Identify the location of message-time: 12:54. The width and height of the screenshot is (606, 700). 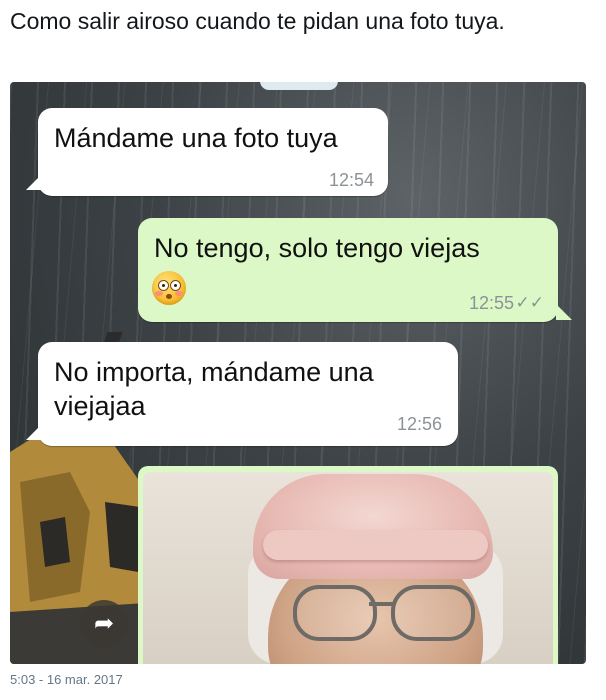
(351, 180).